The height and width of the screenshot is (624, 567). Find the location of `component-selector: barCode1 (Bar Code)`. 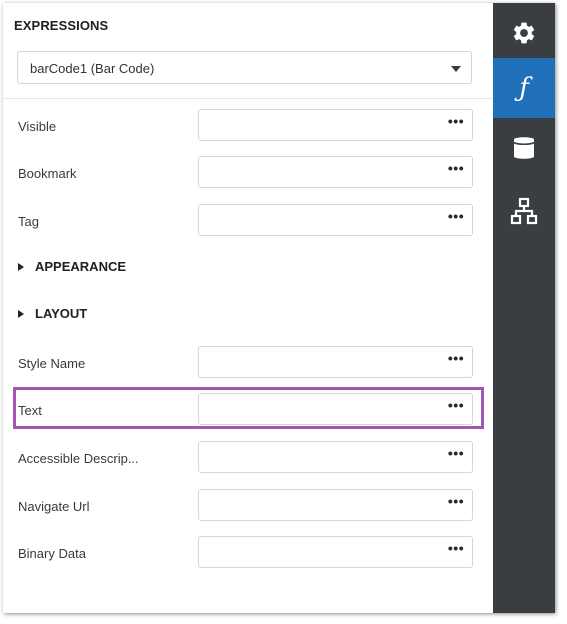

component-selector: barCode1 (Bar Code) is located at coordinates (244, 67).